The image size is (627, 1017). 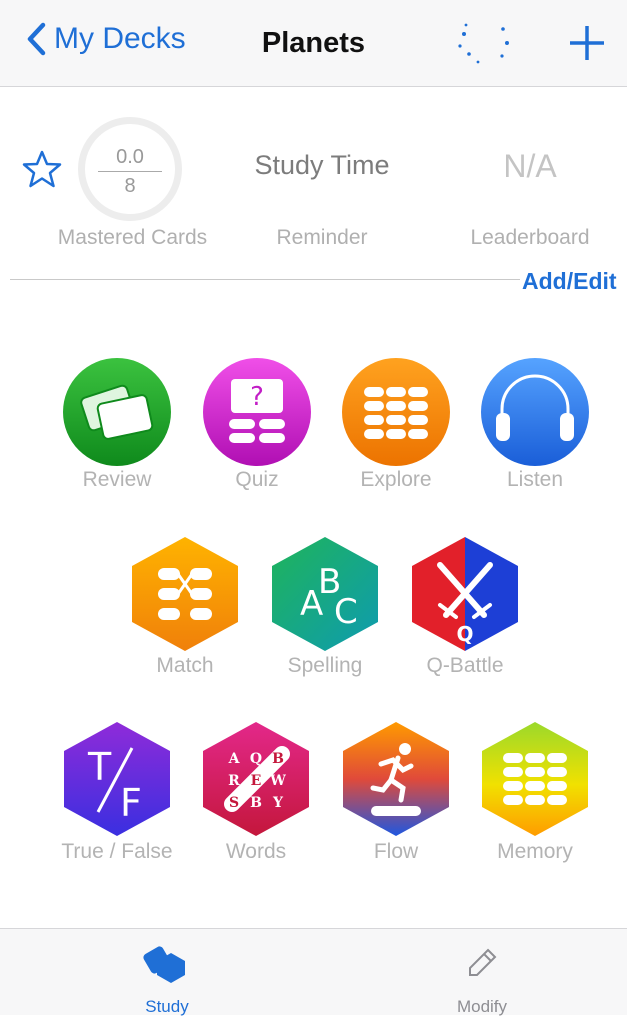 What do you see at coordinates (535, 851) in the screenshot?
I see `memory-label: Memory` at bounding box center [535, 851].